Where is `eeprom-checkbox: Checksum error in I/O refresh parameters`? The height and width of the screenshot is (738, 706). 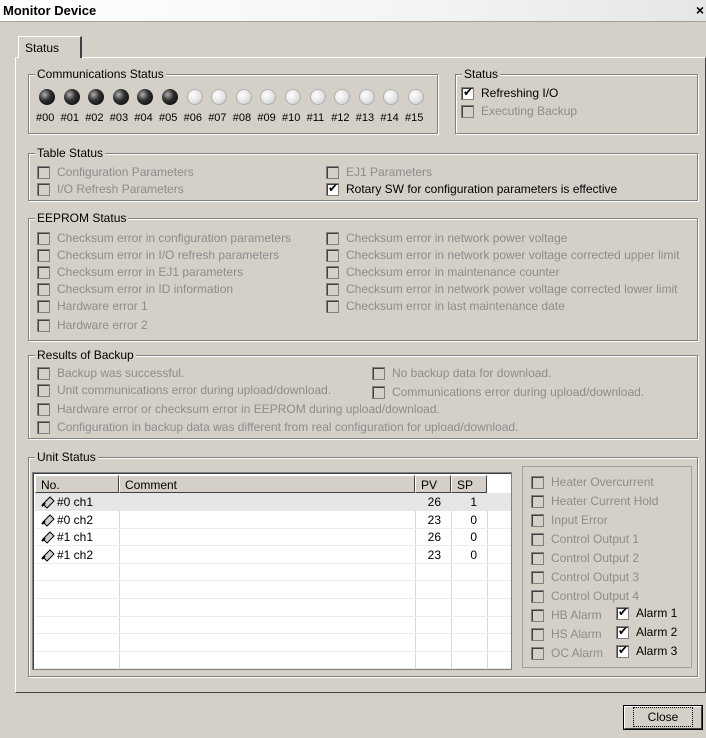 eeprom-checkbox: Checksum error in I/O refresh parameters is located at coordinates (158, 255).